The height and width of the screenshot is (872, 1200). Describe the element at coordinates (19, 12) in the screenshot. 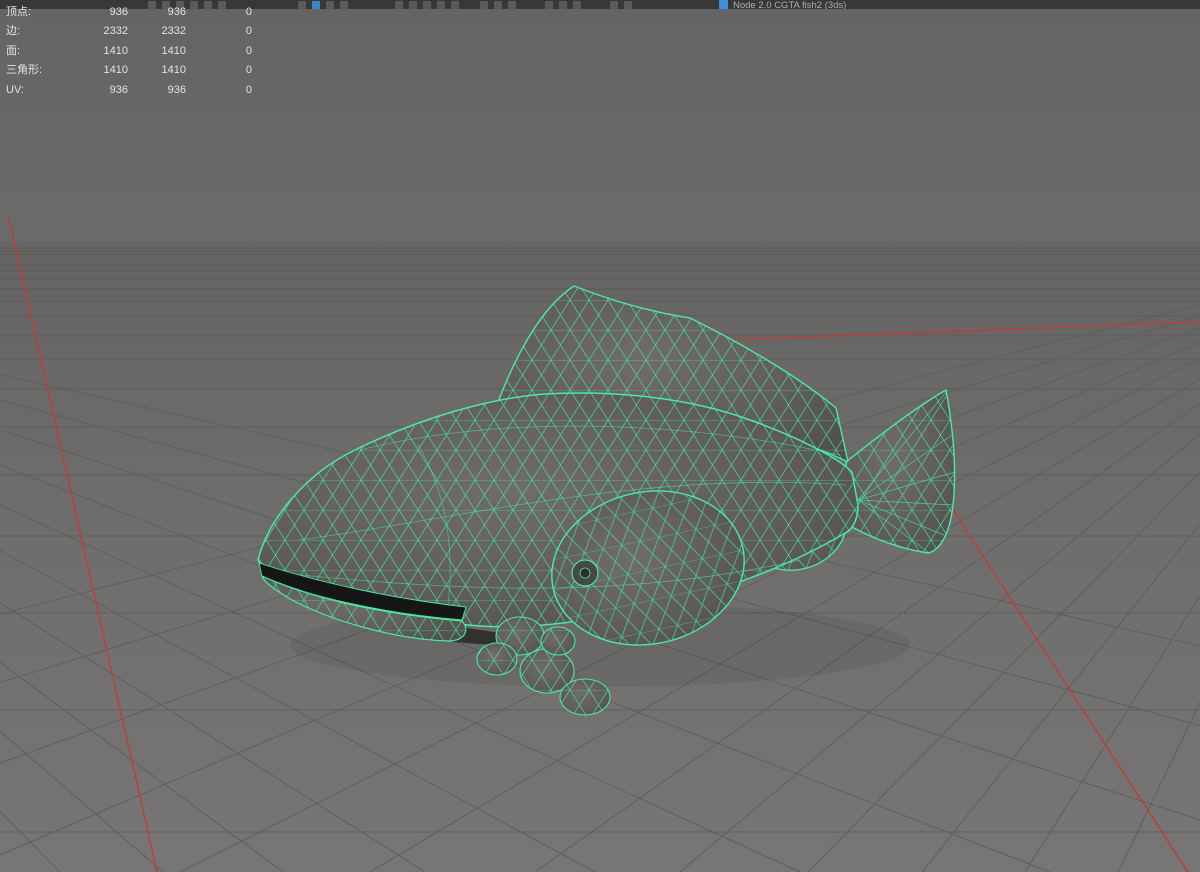

I see `hud-label: 顶点:` at that location.